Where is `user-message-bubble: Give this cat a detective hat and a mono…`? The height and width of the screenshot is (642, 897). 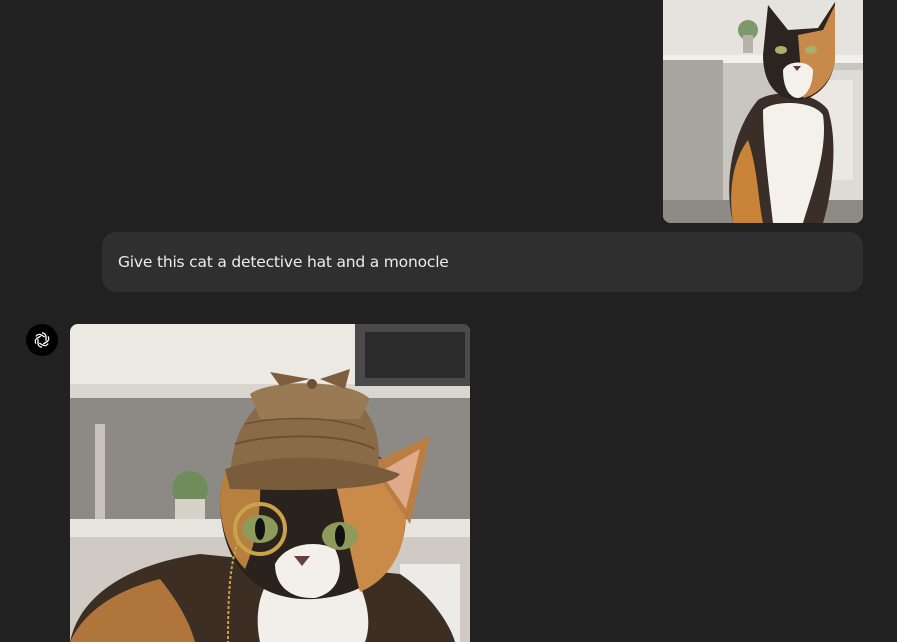 user-message-bubble: Give this cat a detective hat and a mono… is located at coordinates (482, 262).